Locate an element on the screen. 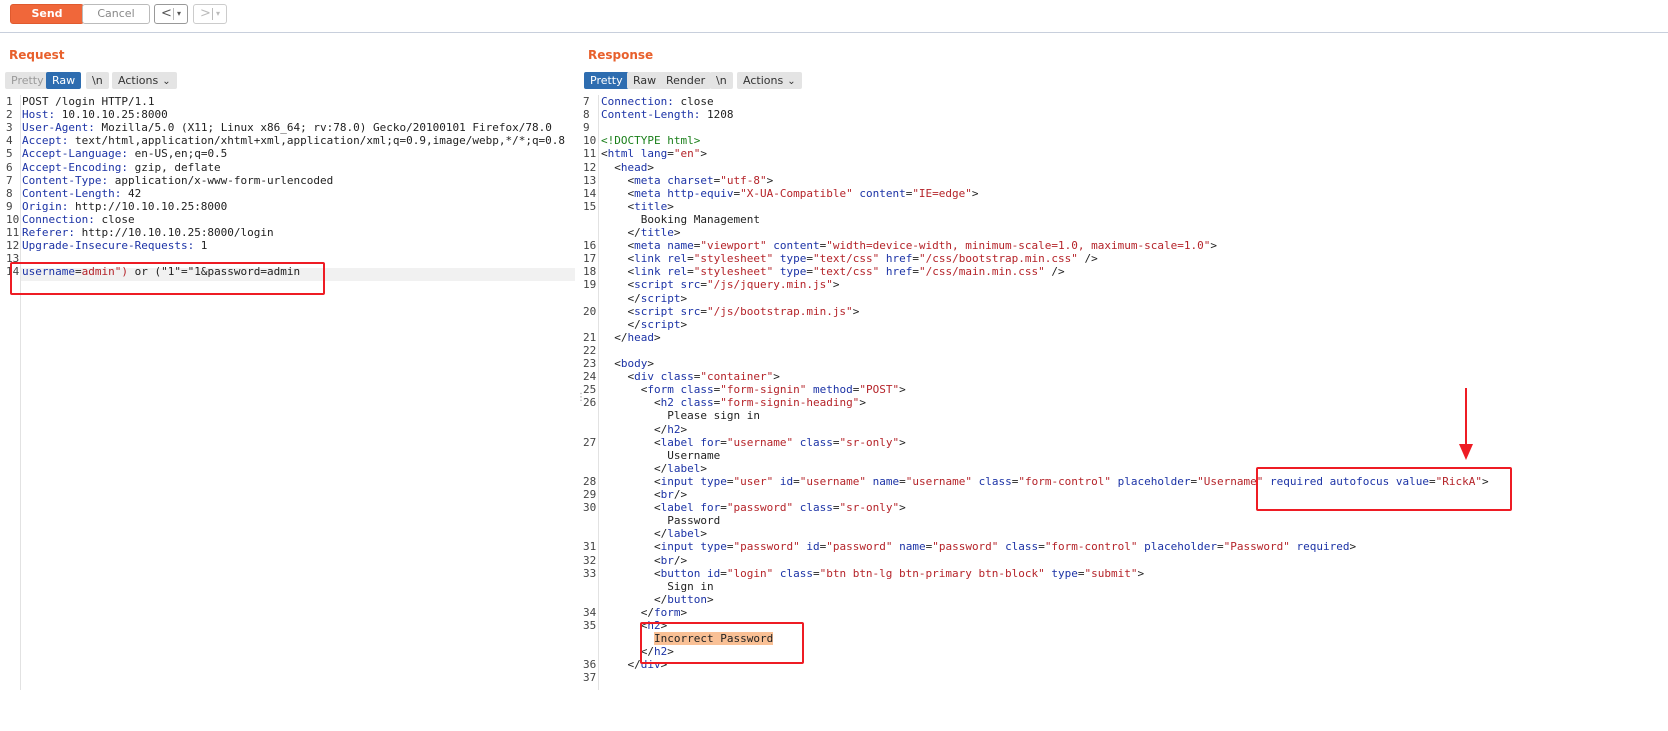 The image size is (1668, 731). code-text: Origin: http://10.10.10.25:8000 is located at coordinates (125, 206).